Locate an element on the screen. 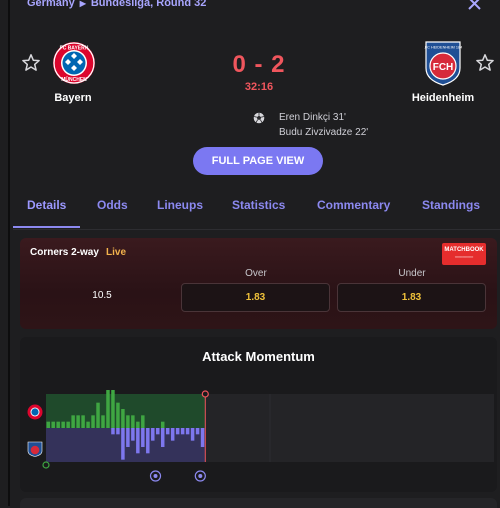 This screenshot has height=508, width=500. heidenheim-crest-icon: 1.FC HEIDENHEIM 1846 FCH is located at coordinates (443, 63).